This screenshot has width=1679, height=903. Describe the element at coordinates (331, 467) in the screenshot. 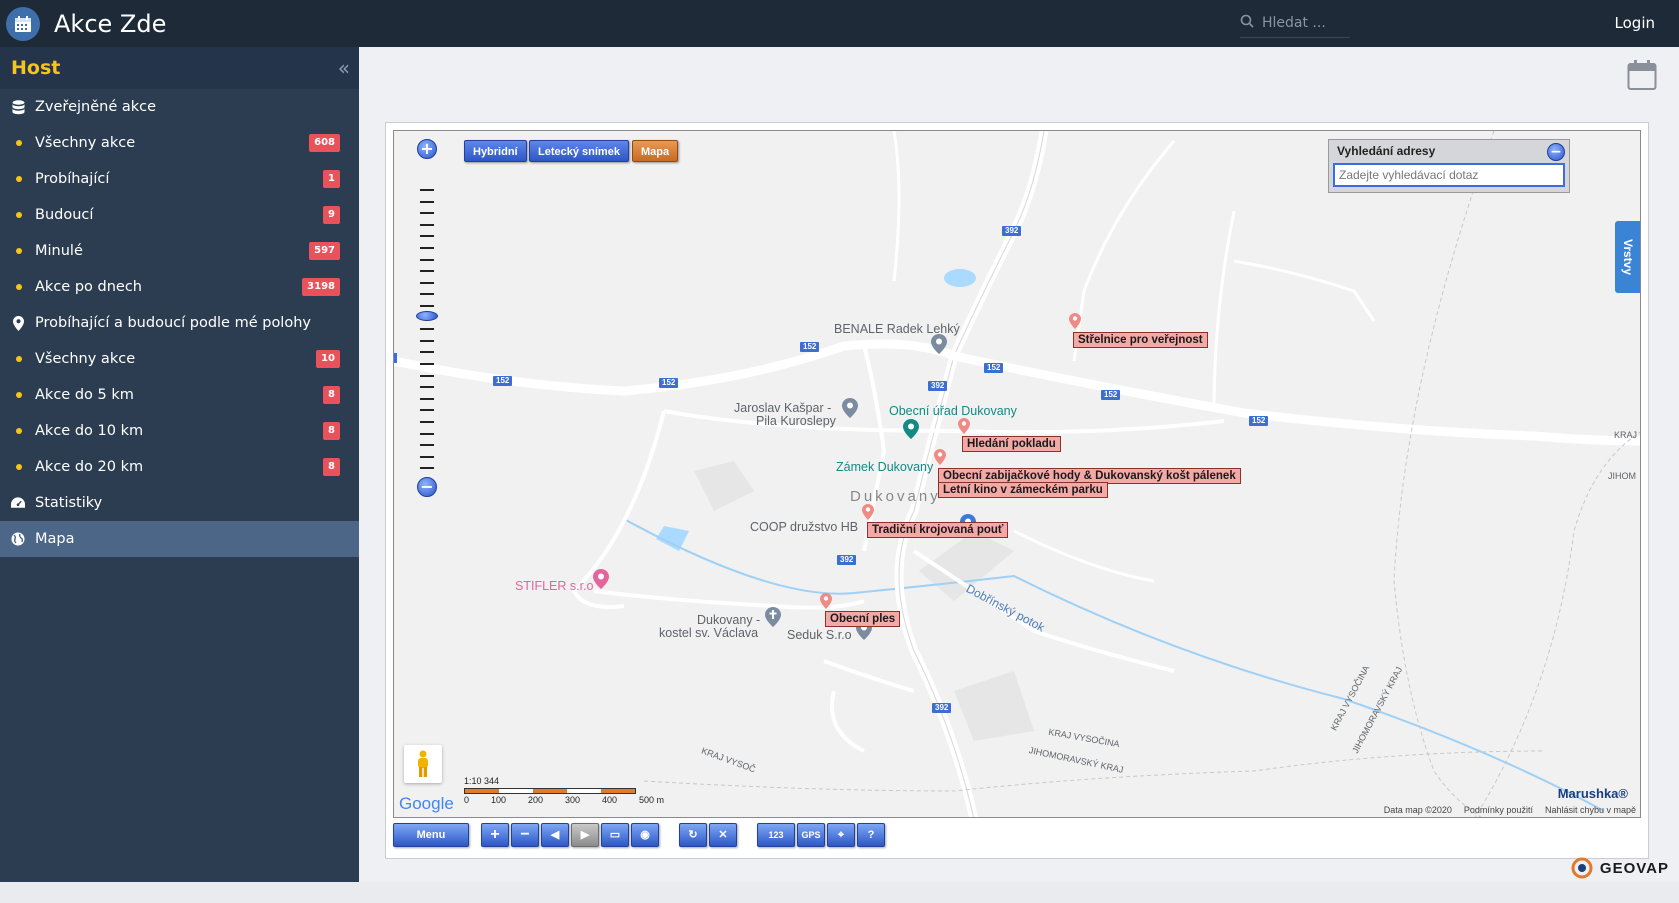

I see `count-badge: 8` at that location.